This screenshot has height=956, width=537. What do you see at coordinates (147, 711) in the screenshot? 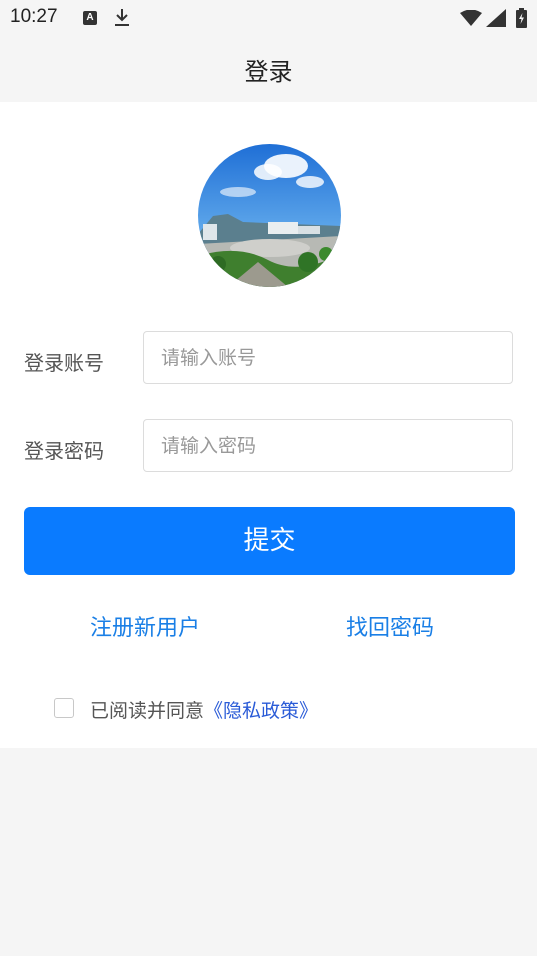
I see `agreement-label: 已阅读并同意` at bounding box center [147, 711].